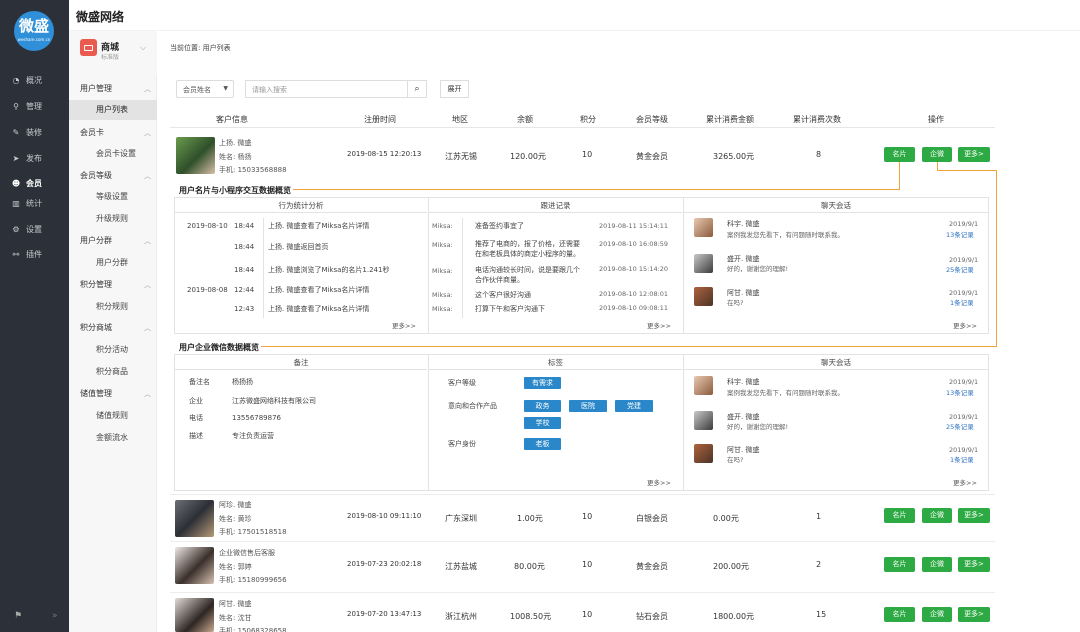 The height and width of the screenshot is (632, 1080). What do you see at coordinates (634, 226) in the screenshot?
I see `follow-time: 2019-08-11 15:14:11` at bounding box center [634, 226].